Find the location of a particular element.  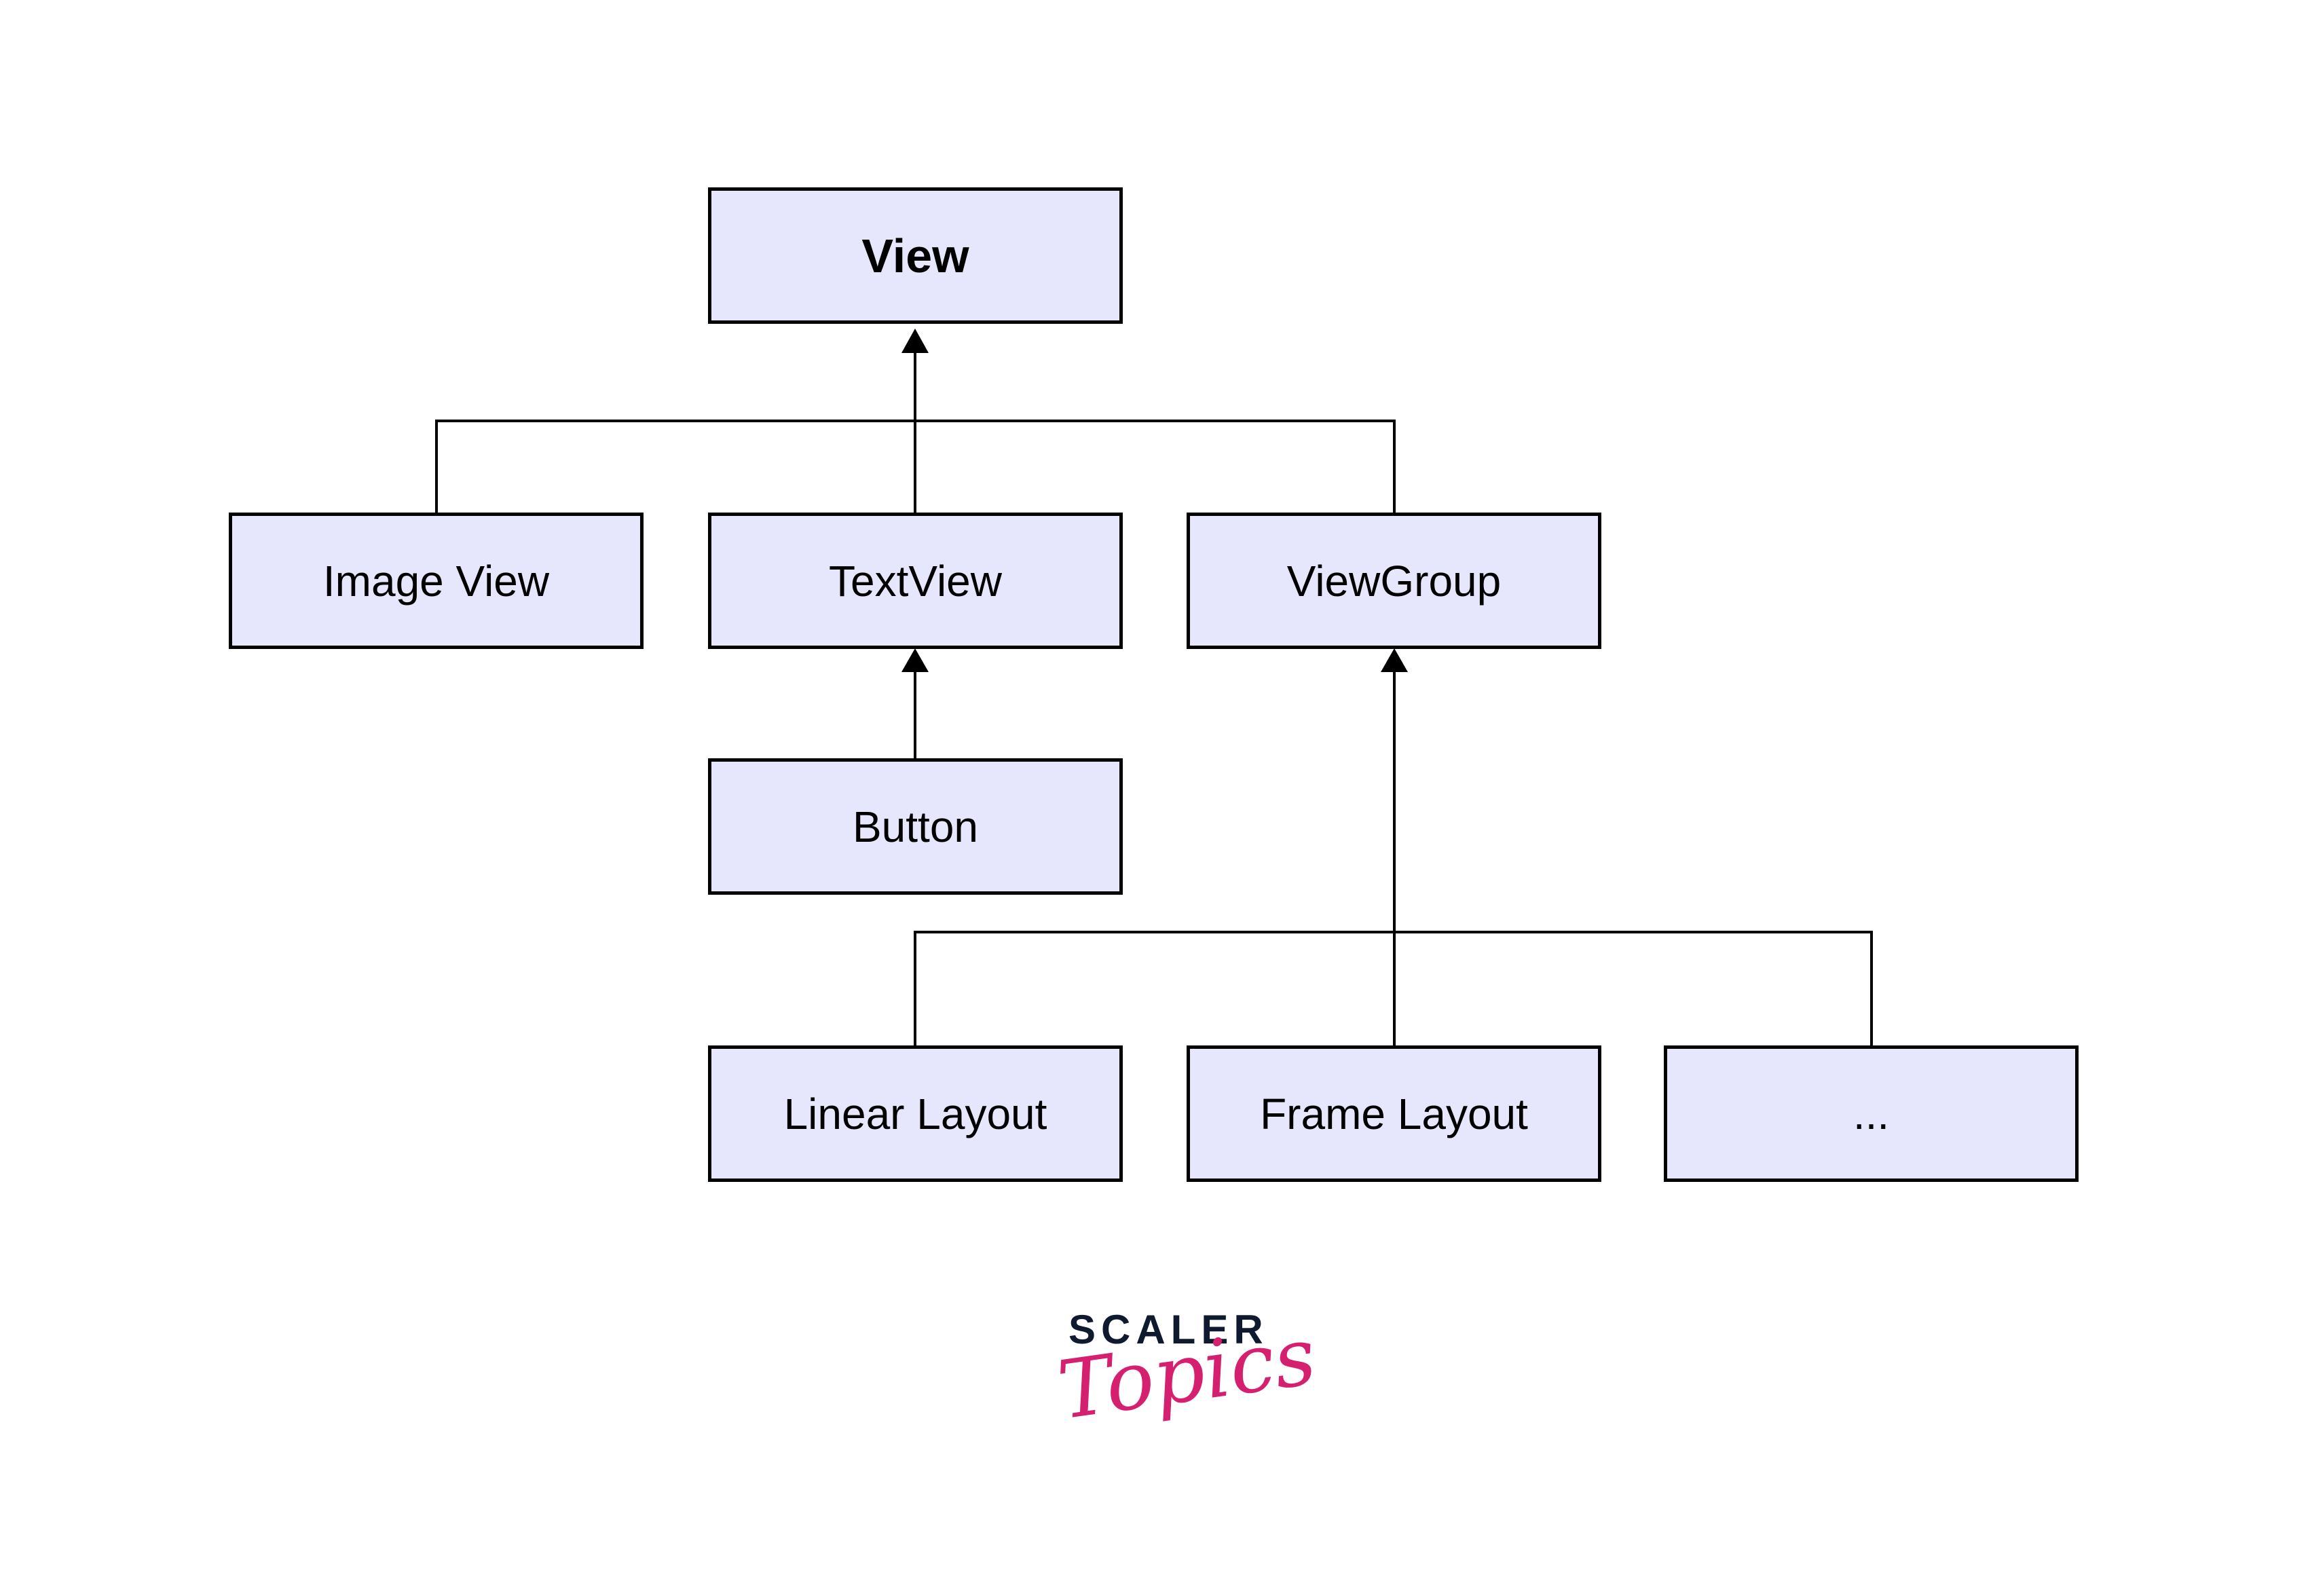

node-button-label: Button is located at coordinates (915, 826).